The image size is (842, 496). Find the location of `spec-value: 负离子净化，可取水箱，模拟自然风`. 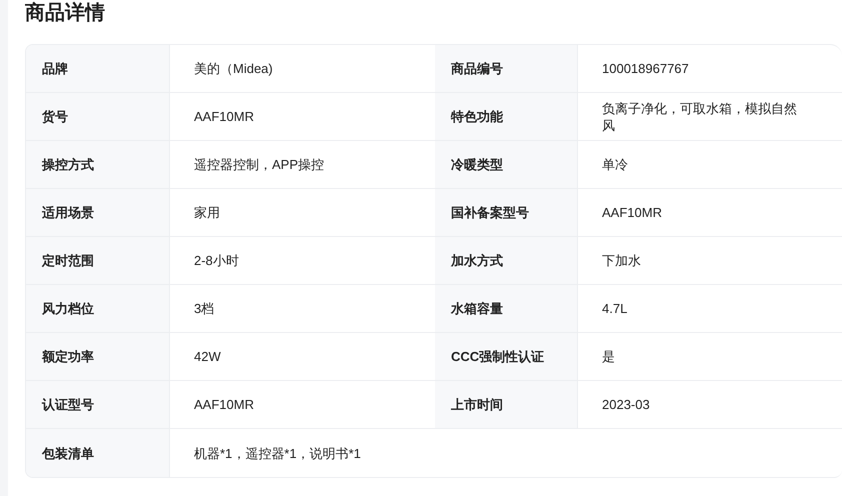

spec-value: 负离子净化，可取水箱，模拟自然风 is located at coordinates (700, 117).